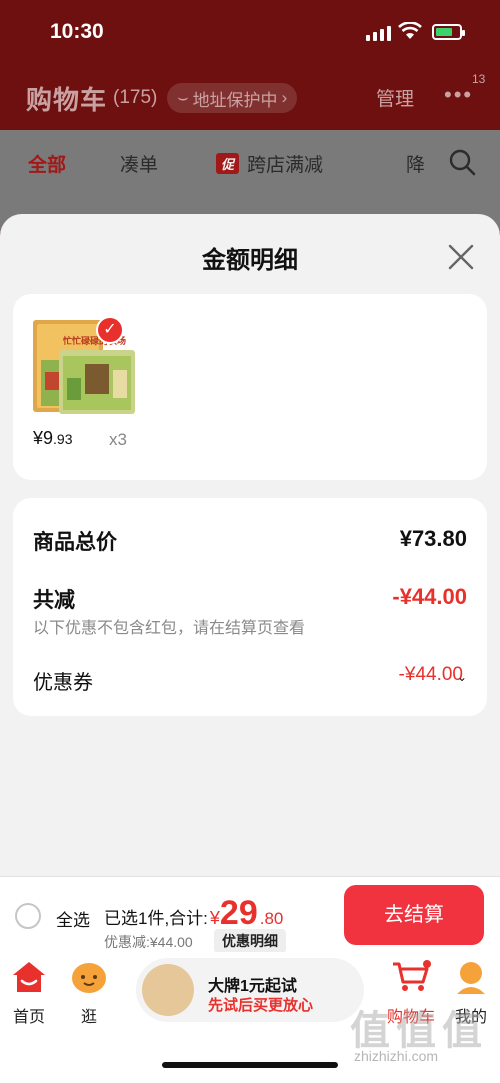 This screenshot has width=500, height=1083. Describe the element at coordinates (135, 97) in the screenshot. I see `cart-count: (175)` at that location.